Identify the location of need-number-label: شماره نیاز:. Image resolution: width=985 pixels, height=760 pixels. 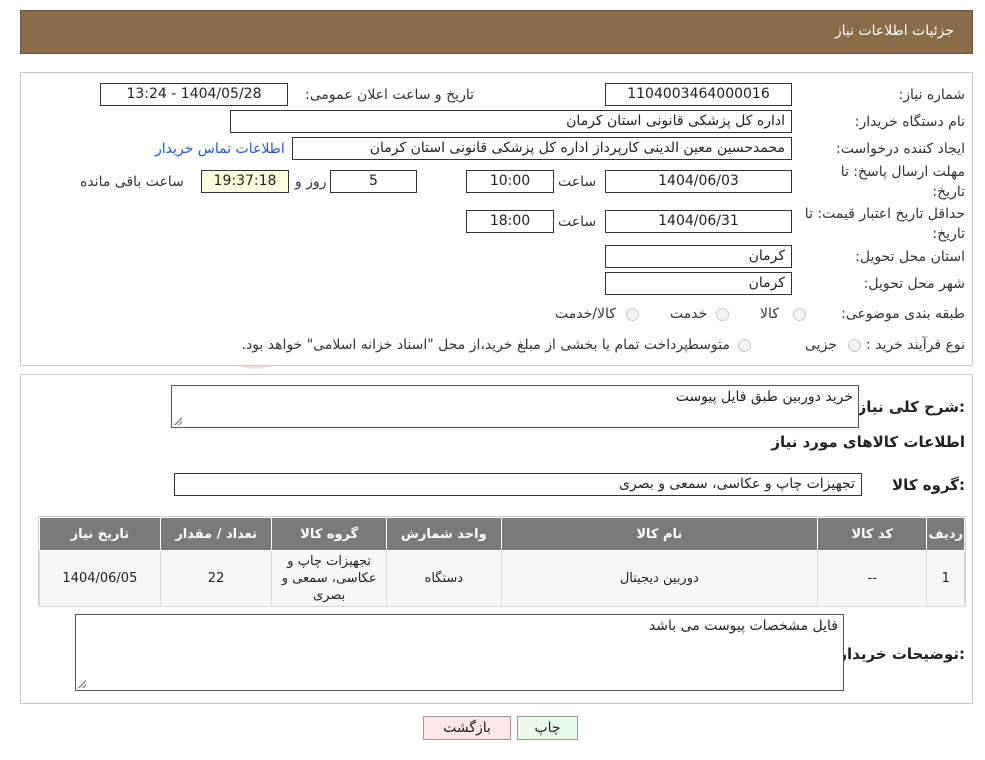
(932, 95).